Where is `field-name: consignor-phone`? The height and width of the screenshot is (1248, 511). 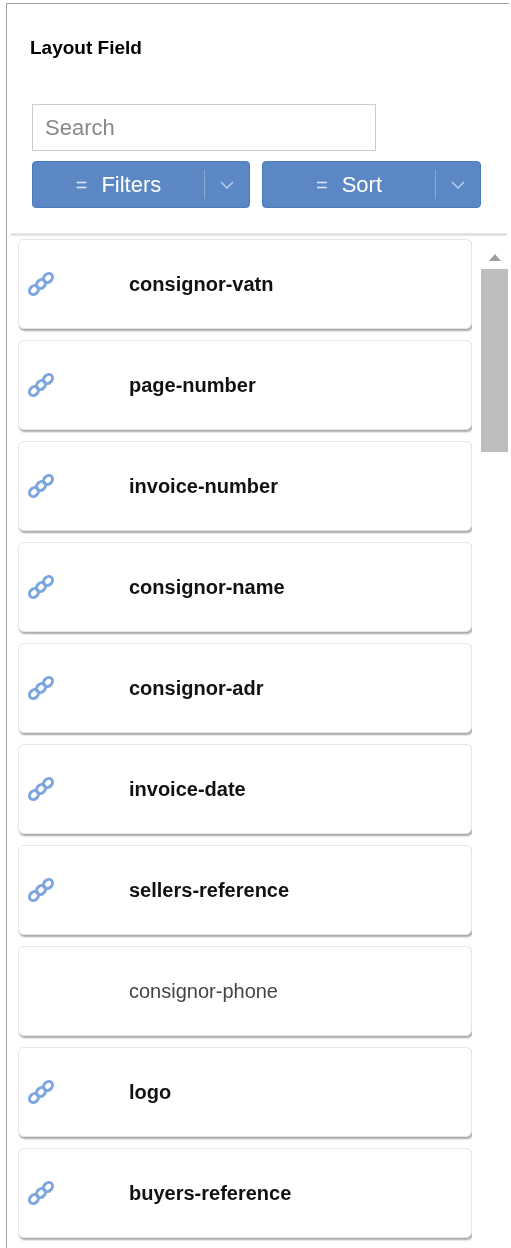
field-name: consignor-phone is located at coordinates (203, 991).